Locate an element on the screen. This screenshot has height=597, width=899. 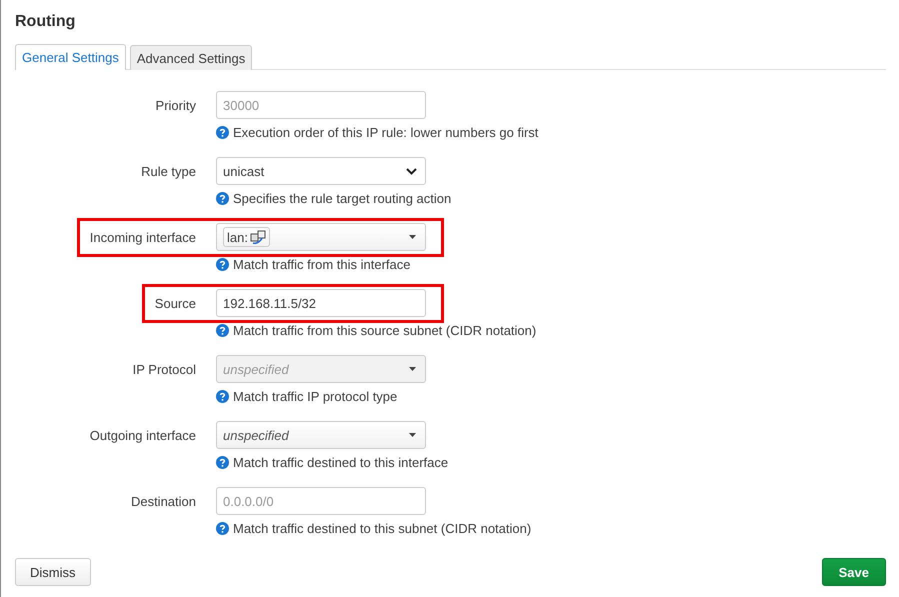
help-text: Match traffic from this source subnet (CIDR notation) is located at coordinates (384, 330).